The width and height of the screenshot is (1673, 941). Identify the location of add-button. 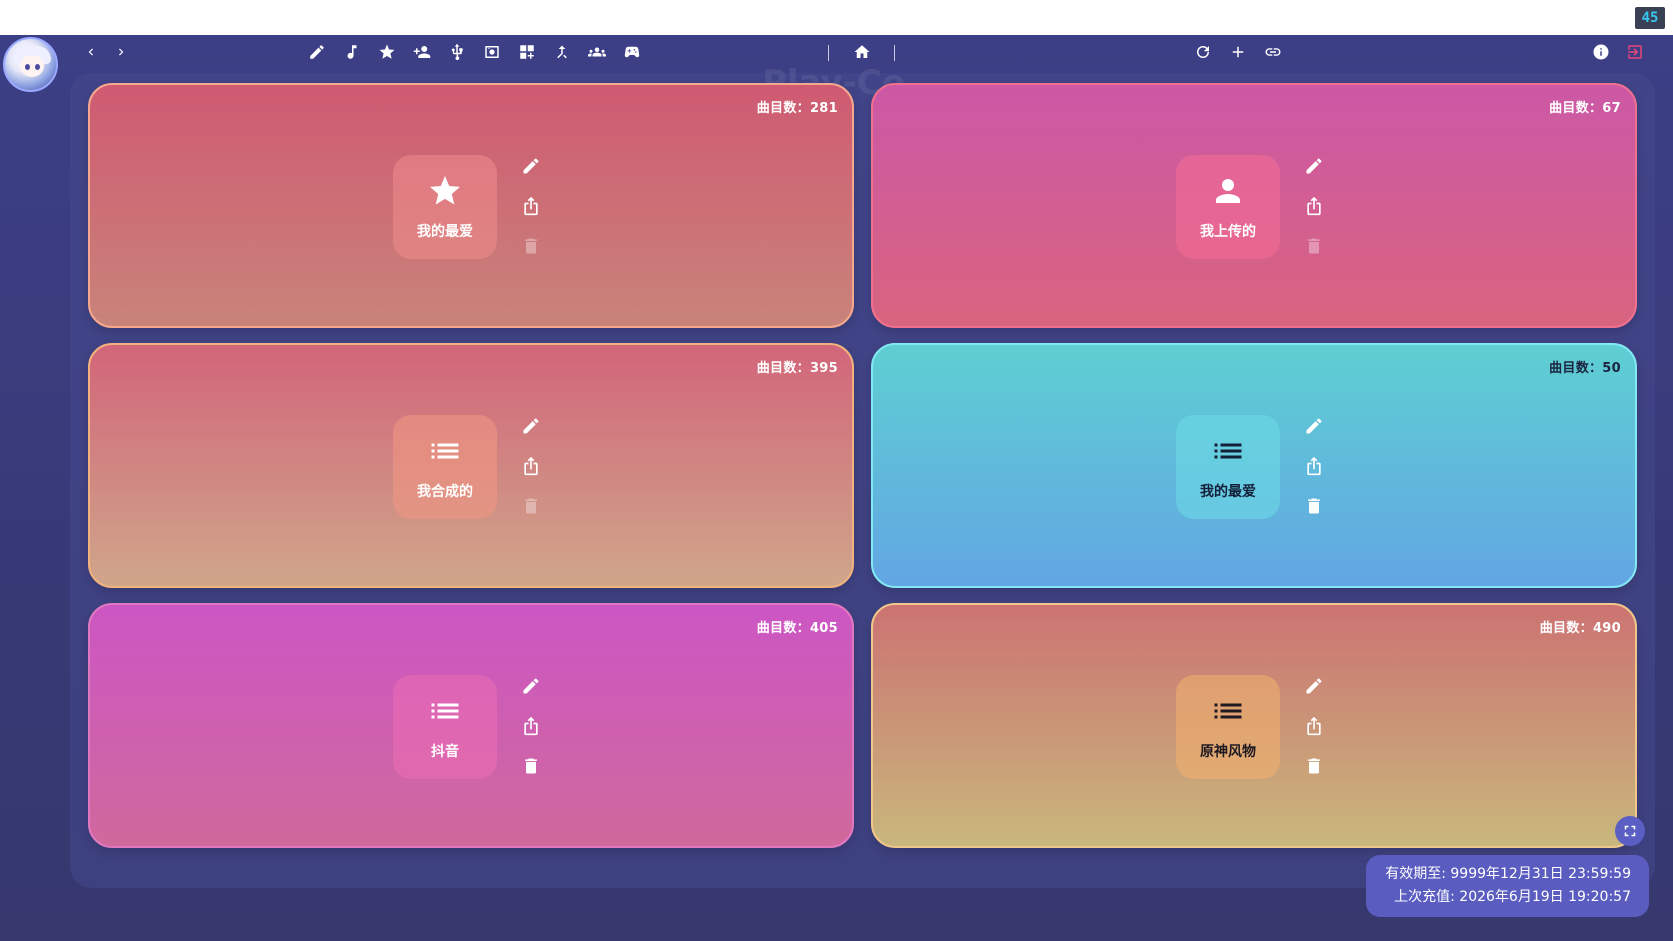
(1238, 52).